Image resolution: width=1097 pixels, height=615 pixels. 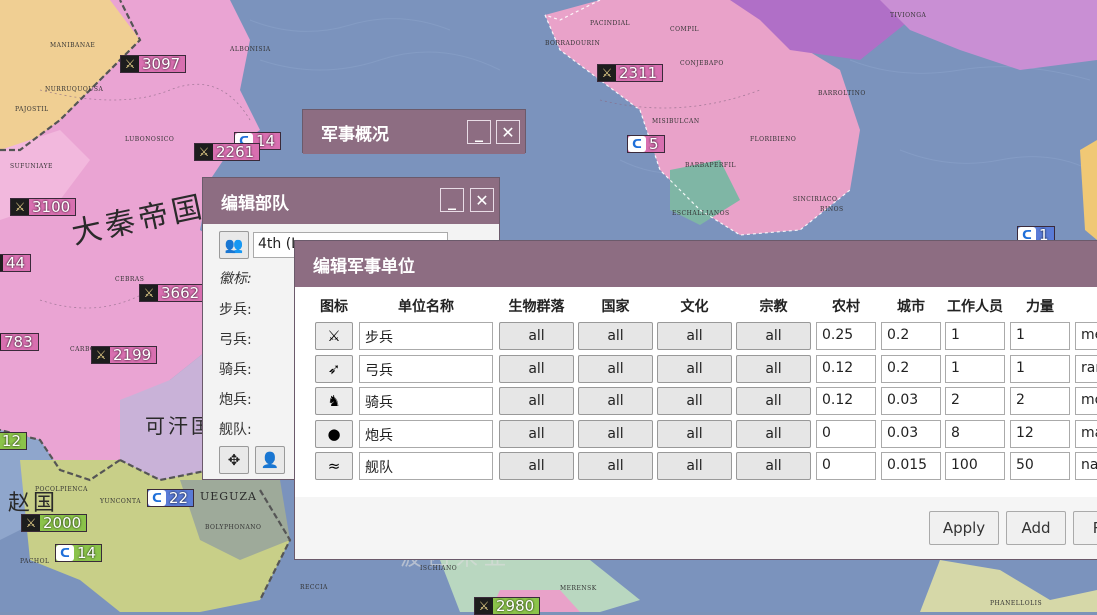 I want to click on type-select: me, so click(x=1086, y=336).